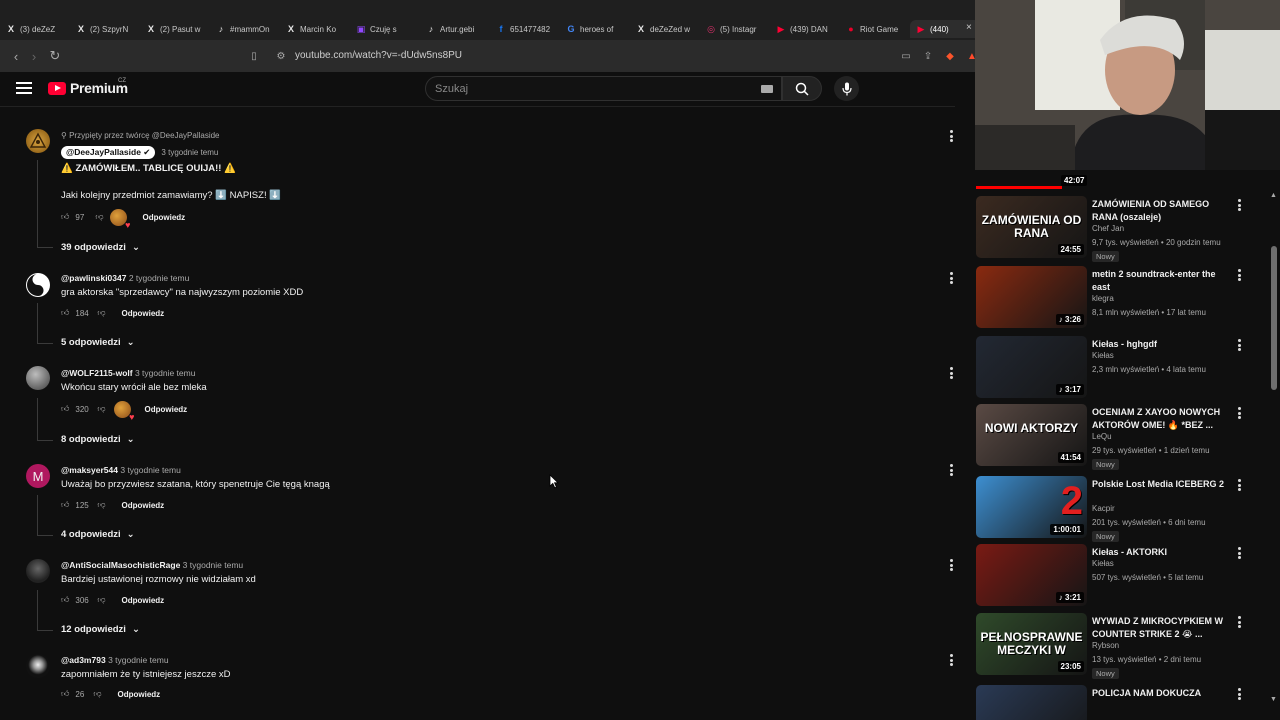  What do you see at coordinates (928, 56) in the screenshot?
I see `share-icon: ⇪` at bounding box center [928, 56].